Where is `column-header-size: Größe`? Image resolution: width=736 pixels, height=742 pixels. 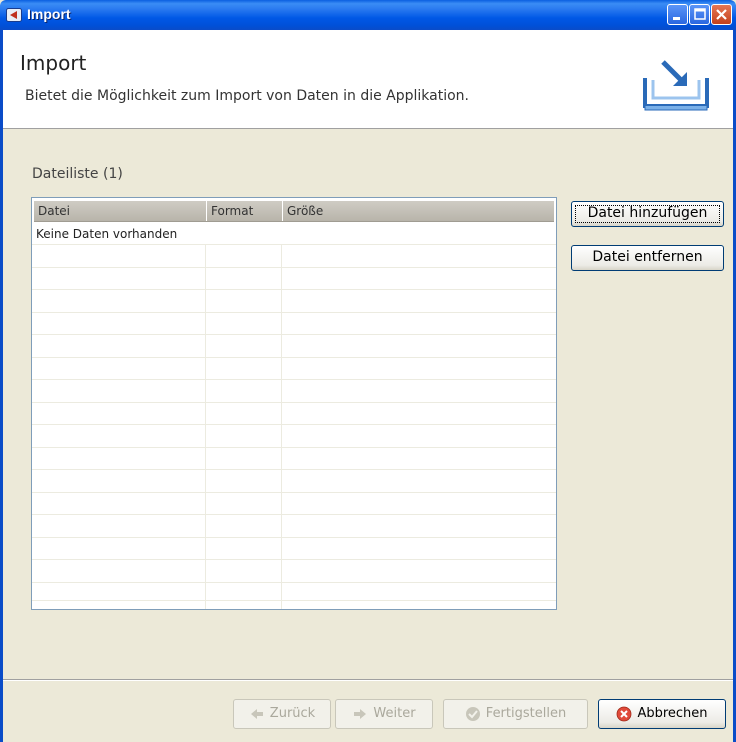
column-header-size: Größe is located at coordinates (418, 211).